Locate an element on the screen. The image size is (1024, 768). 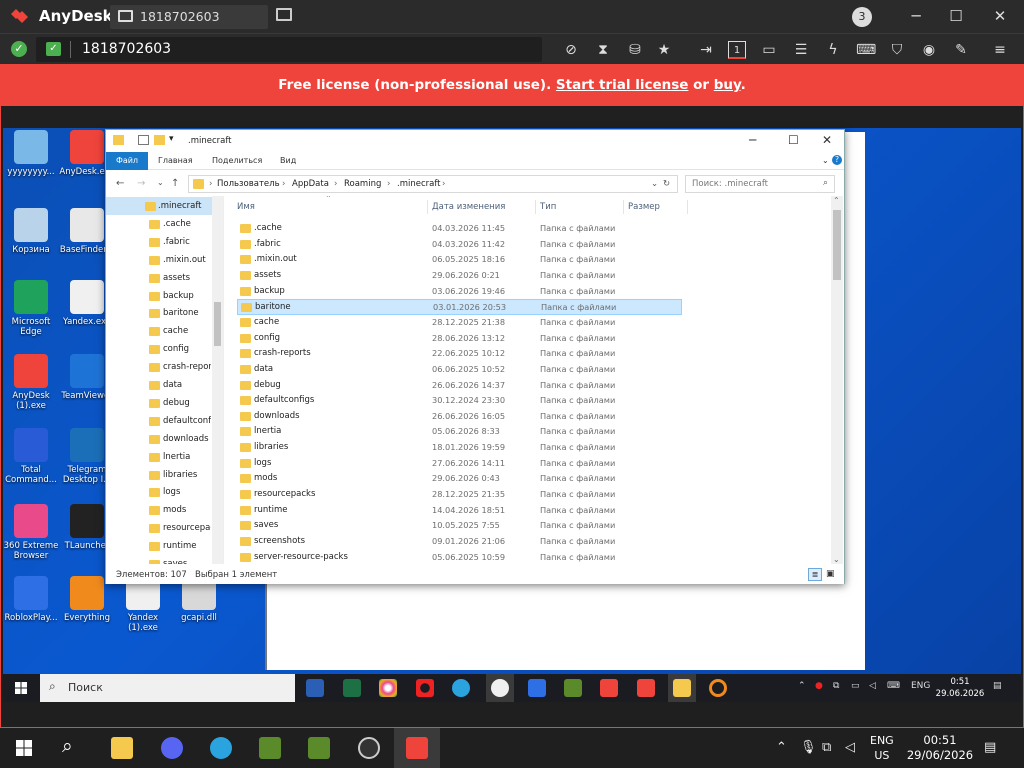
notification-icon: ▤ is located at coordinates (990, 747).